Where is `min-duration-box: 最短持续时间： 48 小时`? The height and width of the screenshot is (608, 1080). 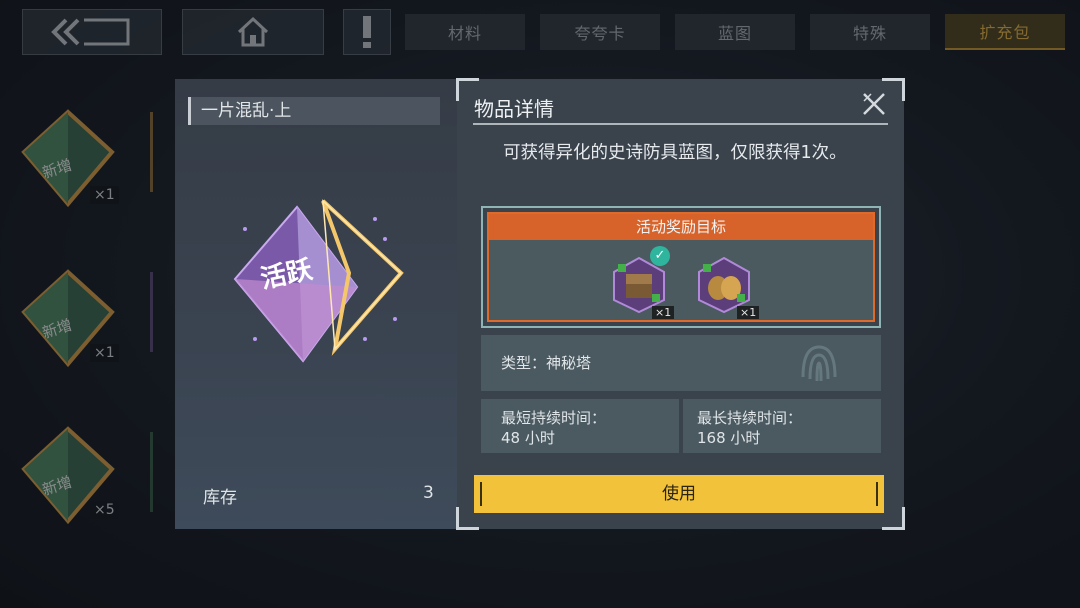 min-duration-box: 最短持续时间： 48 小时 is located at coordinates (580, 426).